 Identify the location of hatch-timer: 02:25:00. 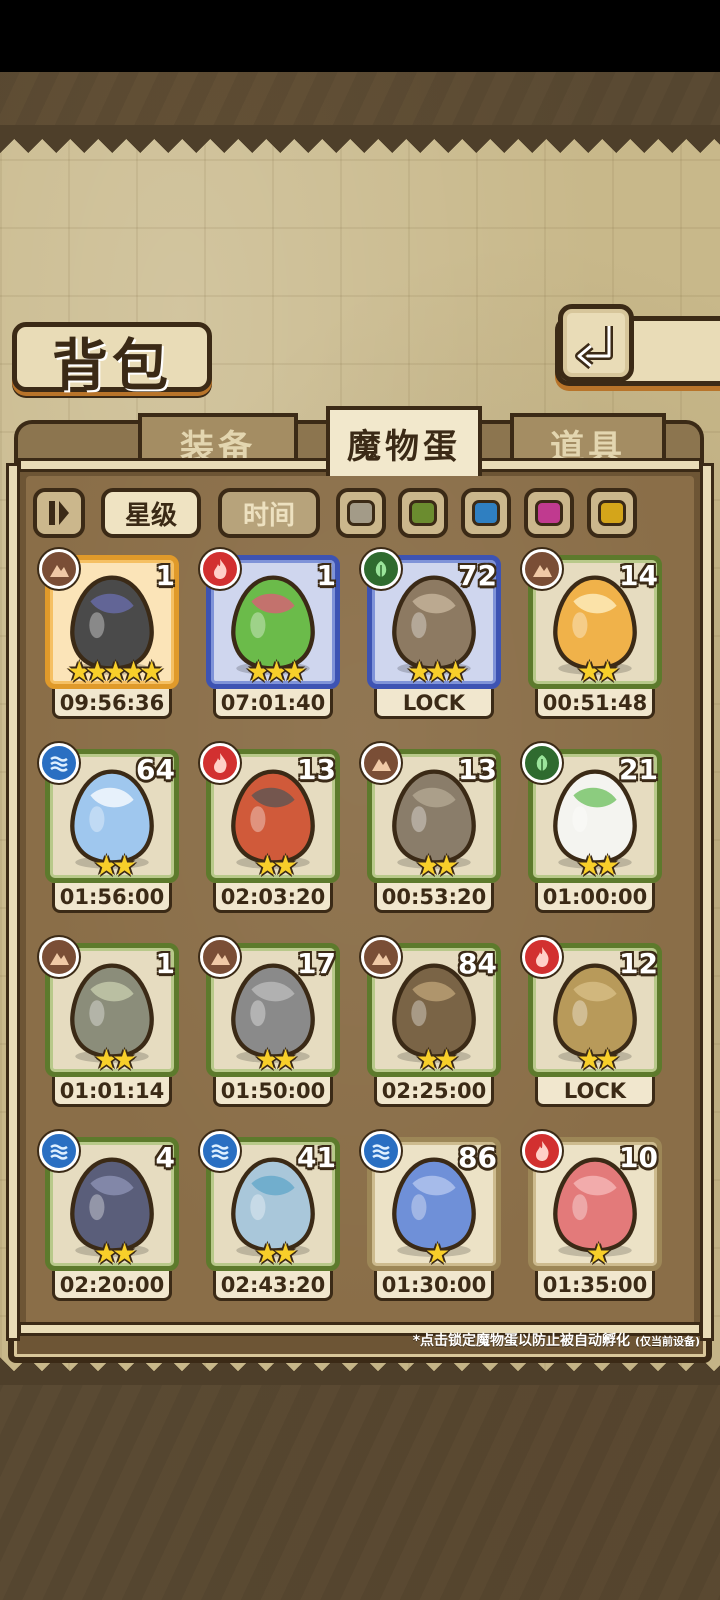
(434, 1092).